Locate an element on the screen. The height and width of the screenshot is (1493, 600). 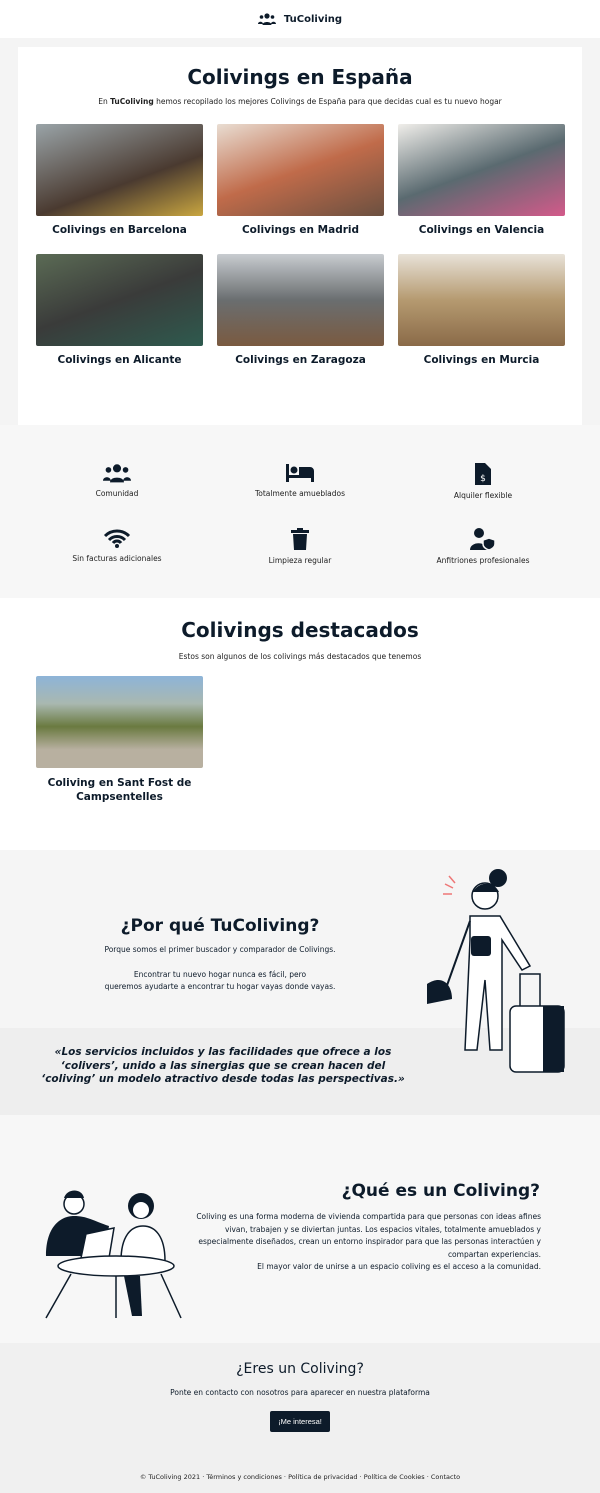
me-interesa-button: ¡Me interesa! is located at coordinates (300, 1421).